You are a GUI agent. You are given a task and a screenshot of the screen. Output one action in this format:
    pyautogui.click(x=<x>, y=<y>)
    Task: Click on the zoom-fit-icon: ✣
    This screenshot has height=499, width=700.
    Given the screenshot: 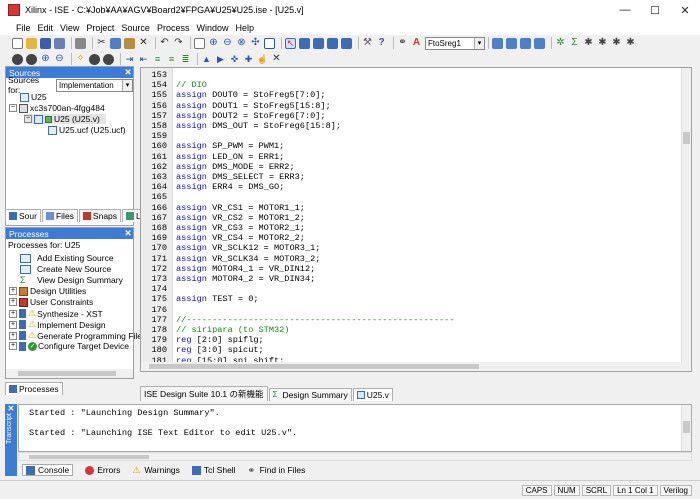 What is the action you would take?
    pyautogui.click(x=255, y=43)
    